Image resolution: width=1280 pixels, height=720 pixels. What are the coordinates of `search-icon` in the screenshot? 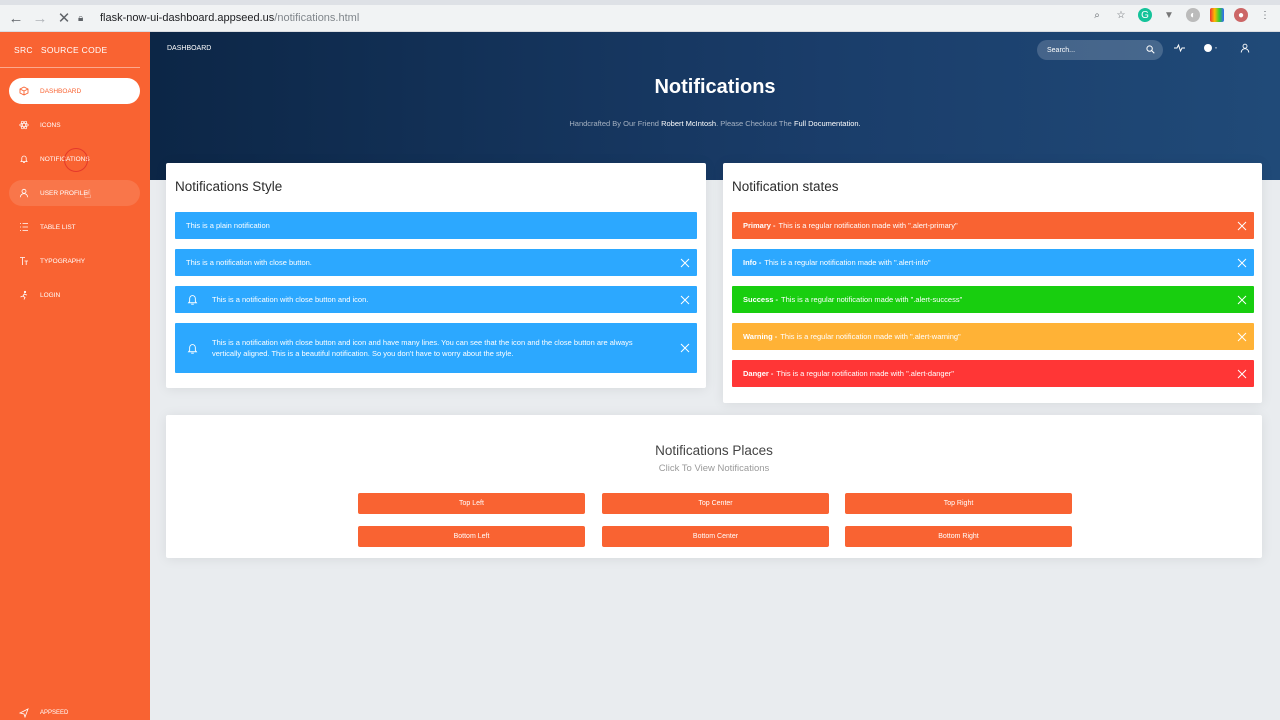 It's located at (1150, 50).